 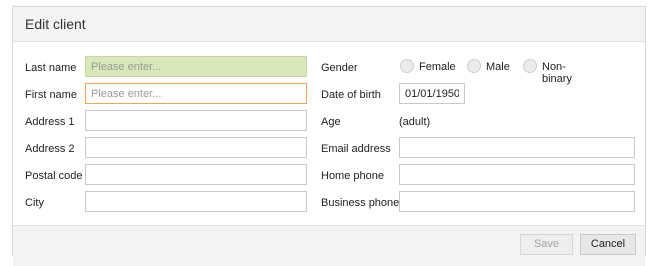 What do you see at coordinates (608, 244) in the screenshot?
I see `cancel-button: Cancel` at bounding box center [608, 244].